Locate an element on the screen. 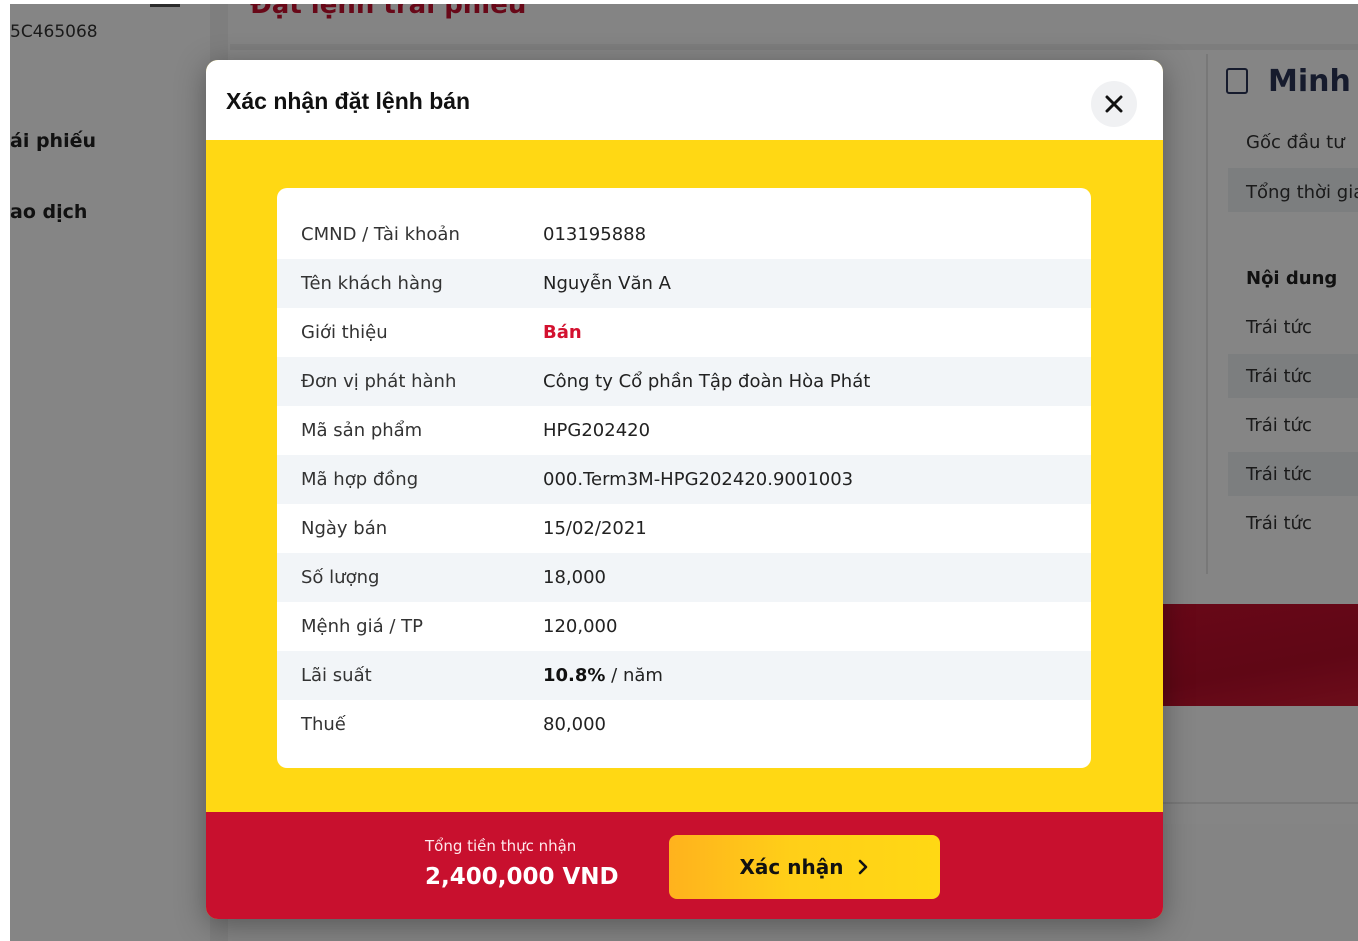 The width and height of the screenshot is (1358, 941). detail-value: Công ty Cổ phần Tập đoàn Hòa Phát is located at coordinates (707, 381).